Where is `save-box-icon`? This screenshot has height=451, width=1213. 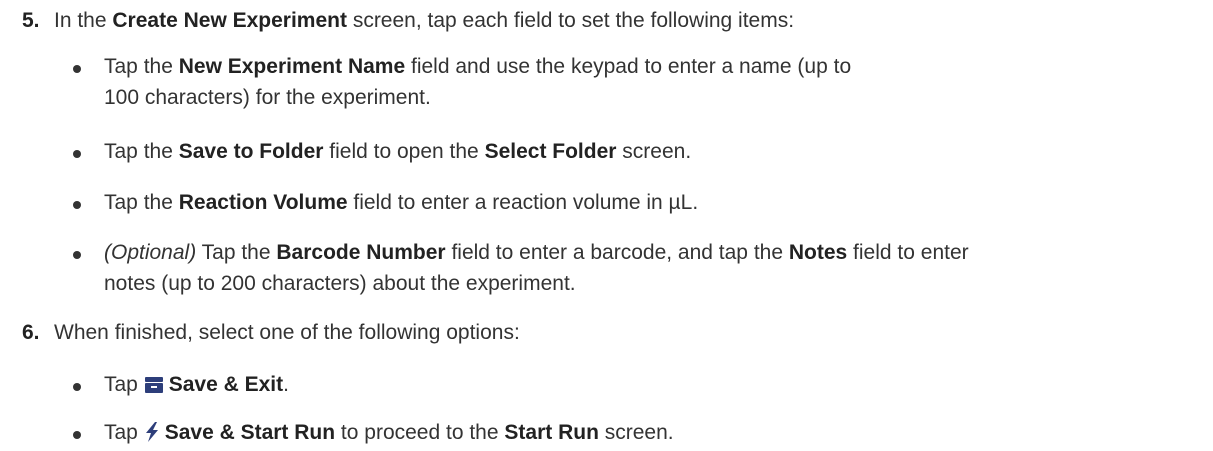 save-box-icon is located at coordinates (154, 387).